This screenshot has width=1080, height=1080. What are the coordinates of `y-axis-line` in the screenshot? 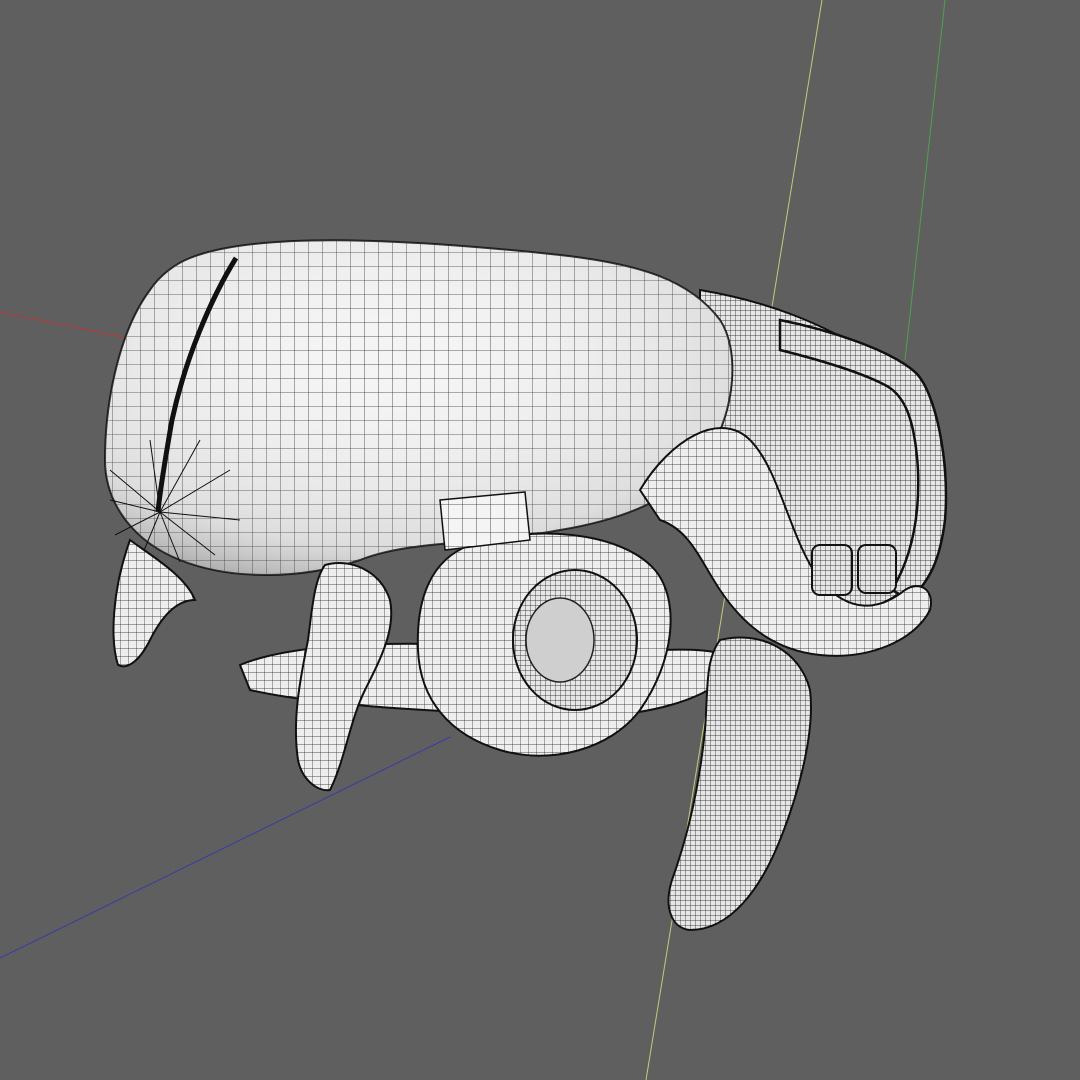 It's located at (925, 180).